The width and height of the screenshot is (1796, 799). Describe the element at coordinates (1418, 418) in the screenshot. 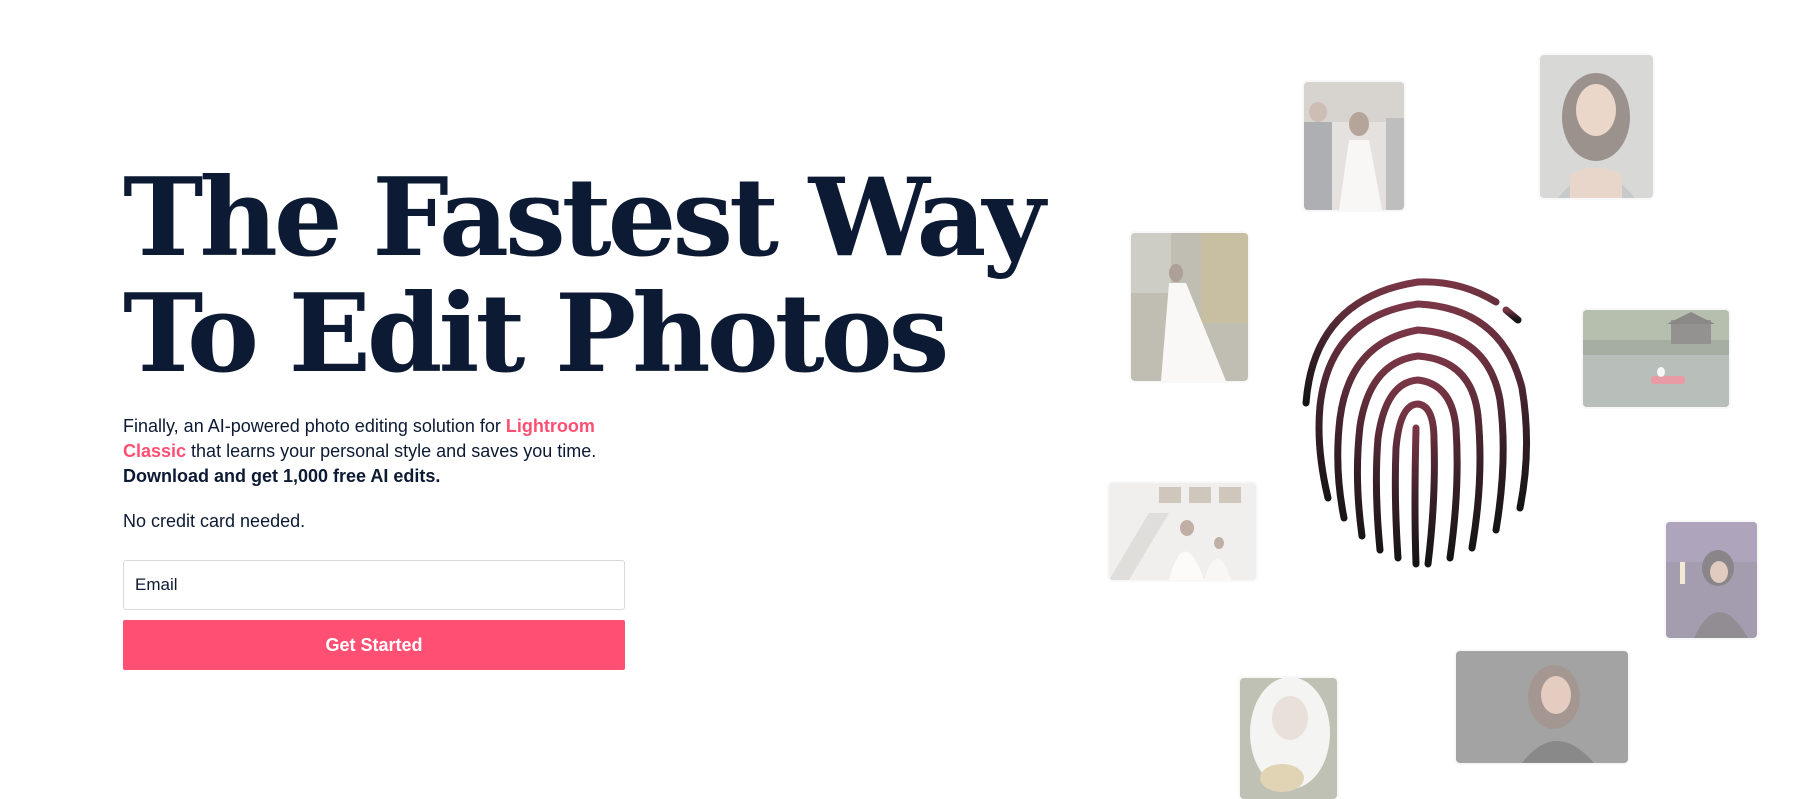

I see `fingerprint-icon` at that location.